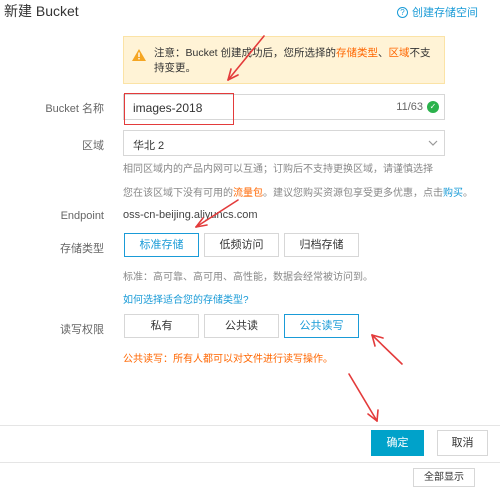 The image size is (500, 487). I want to click on region-select: 华北 2, so click(284, 143).